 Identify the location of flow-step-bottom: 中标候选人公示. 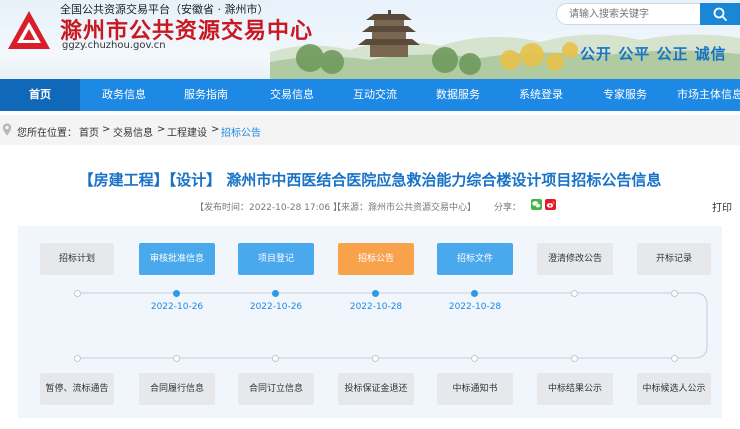
(674, 389).